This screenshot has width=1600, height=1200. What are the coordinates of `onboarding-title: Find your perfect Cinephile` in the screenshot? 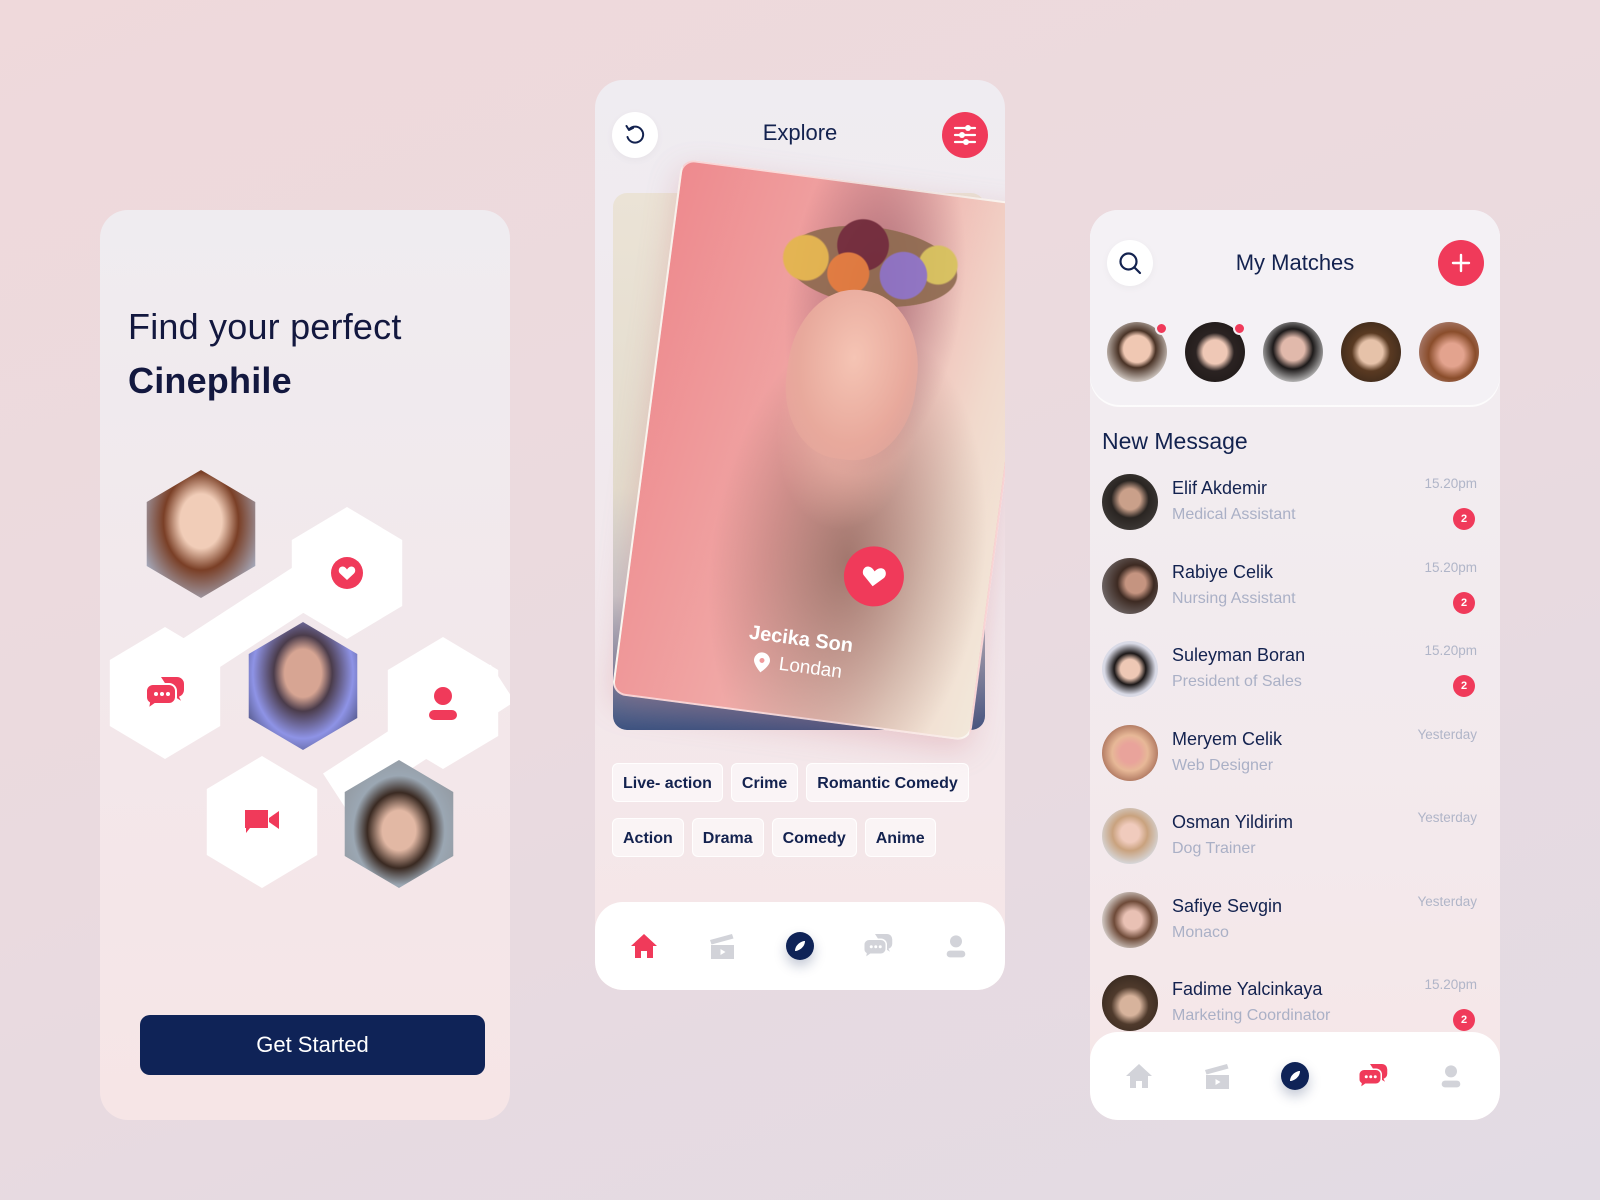 It's located at (265, 353).